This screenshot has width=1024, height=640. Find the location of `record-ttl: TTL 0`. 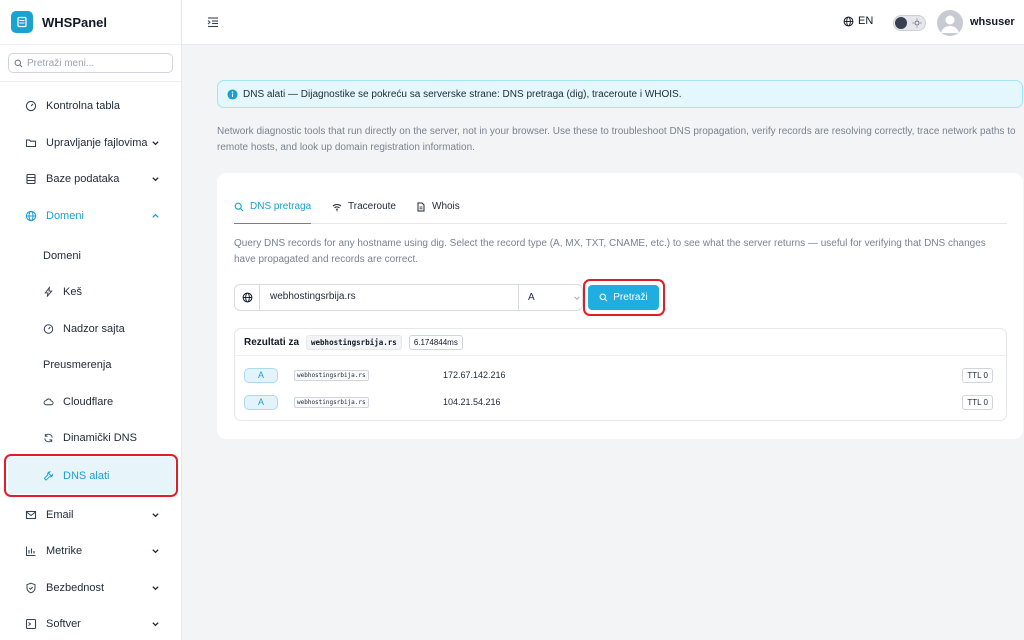

record-ttl: TTL 0 is located at coordinates (977, 402).